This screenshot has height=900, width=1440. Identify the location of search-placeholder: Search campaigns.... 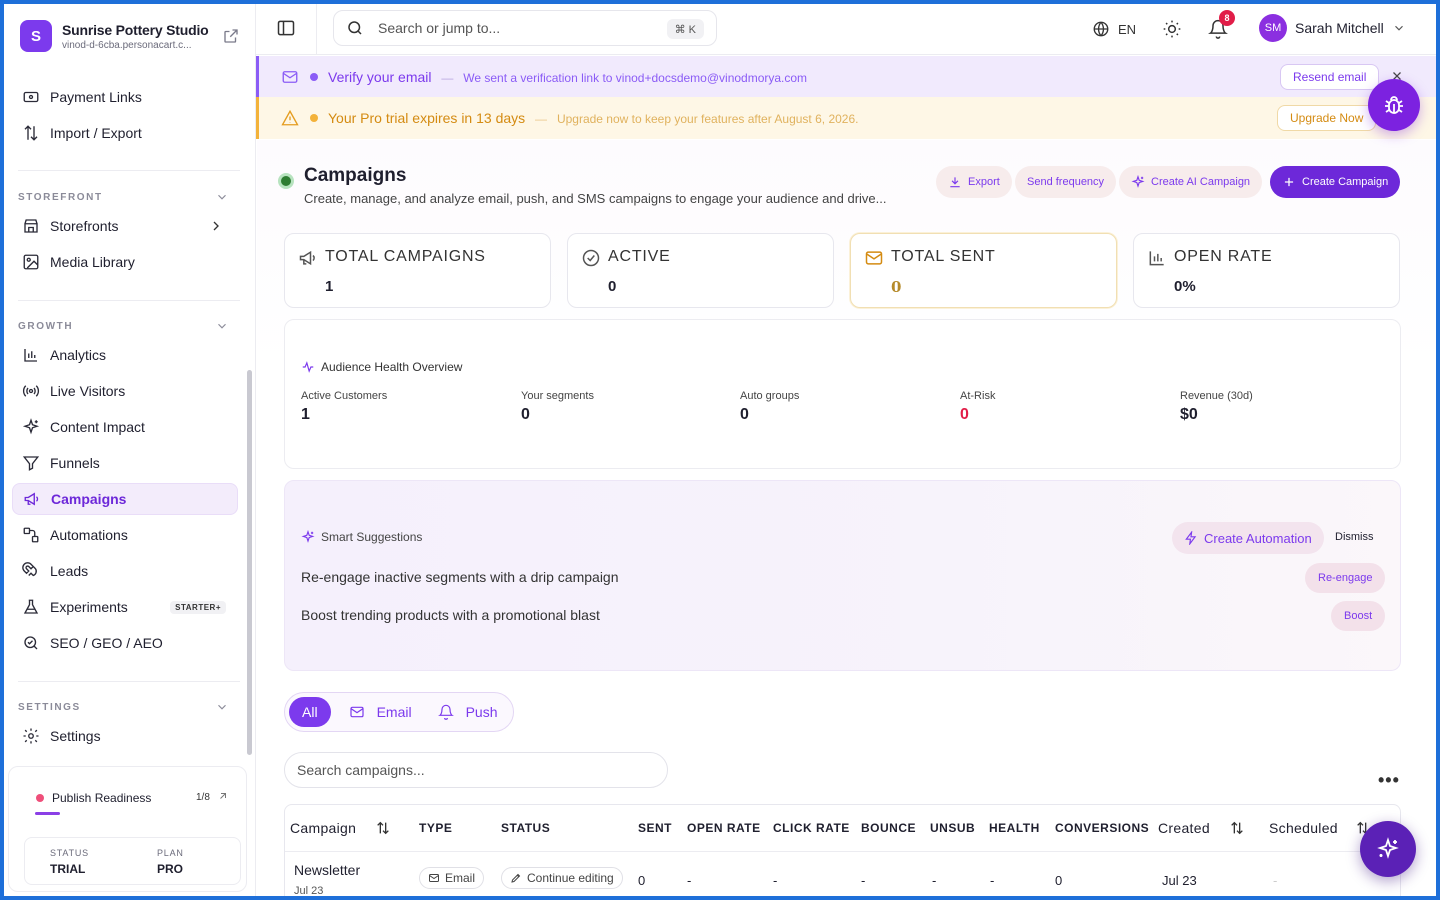
(361, 770).